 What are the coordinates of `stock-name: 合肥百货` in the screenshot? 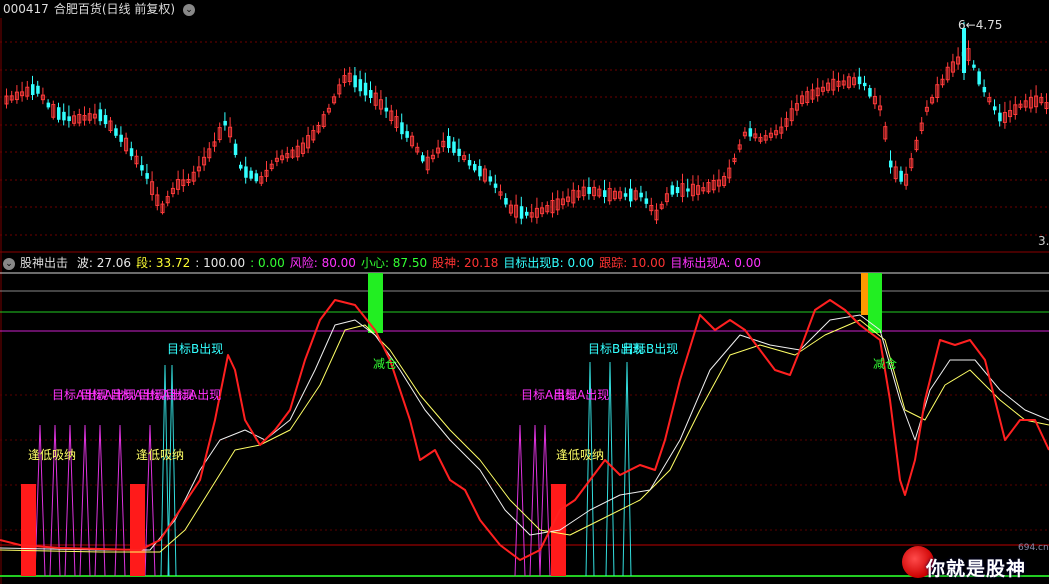 It's located at (77, 9).